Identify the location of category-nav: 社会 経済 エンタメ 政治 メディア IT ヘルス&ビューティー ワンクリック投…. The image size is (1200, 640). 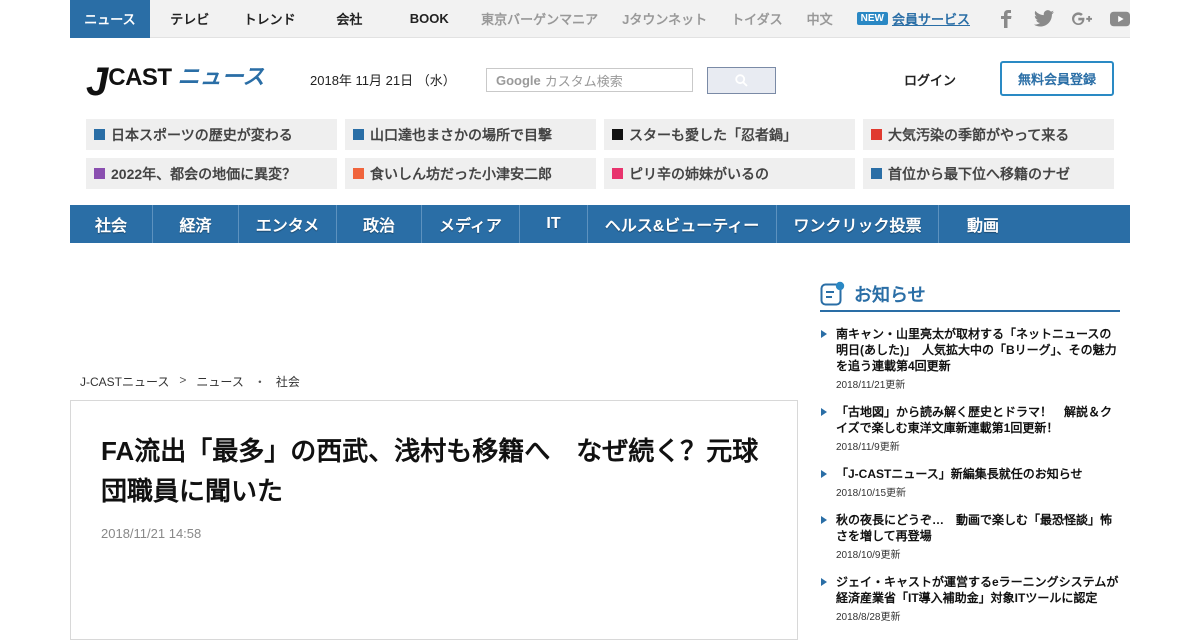
(600, 224).